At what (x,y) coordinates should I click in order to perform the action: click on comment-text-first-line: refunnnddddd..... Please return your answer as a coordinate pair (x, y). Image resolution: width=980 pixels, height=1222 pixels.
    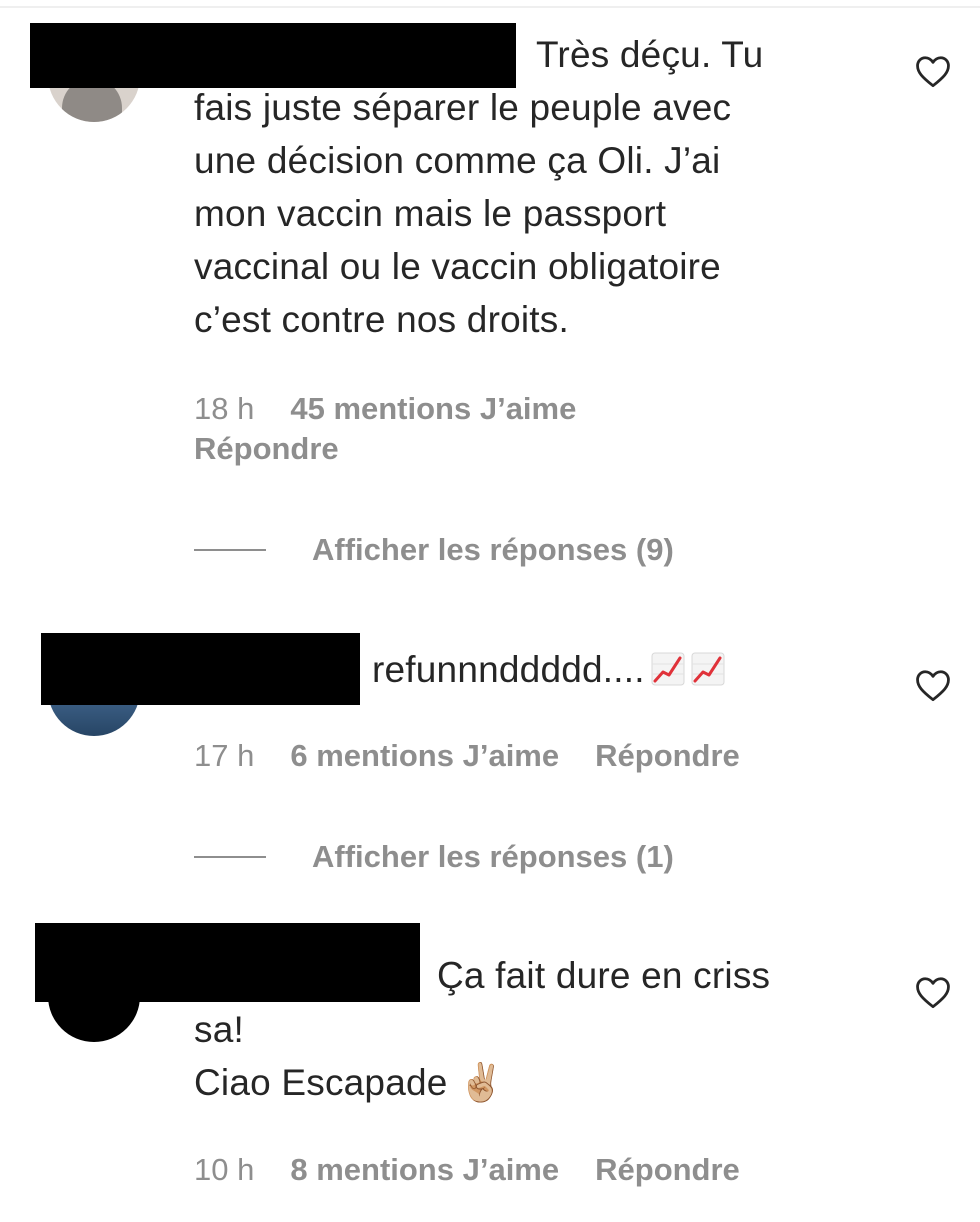
    Looking at the image, I should click on (548, 669).